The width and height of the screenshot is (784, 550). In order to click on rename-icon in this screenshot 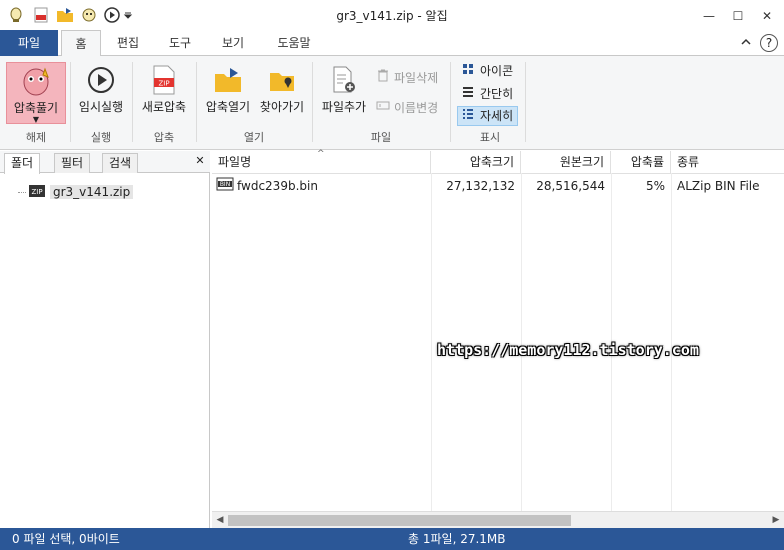, I will do `click(383, 108)`.